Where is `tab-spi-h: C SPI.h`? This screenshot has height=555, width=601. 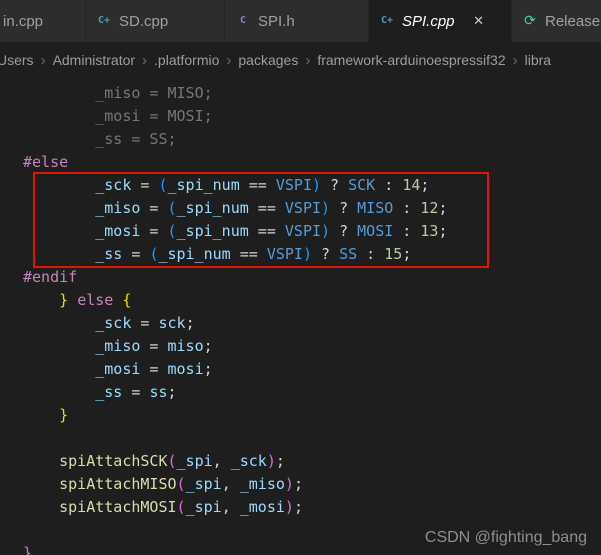
tab-spi-h: C SPI.h is located at coordinates (297, 21).